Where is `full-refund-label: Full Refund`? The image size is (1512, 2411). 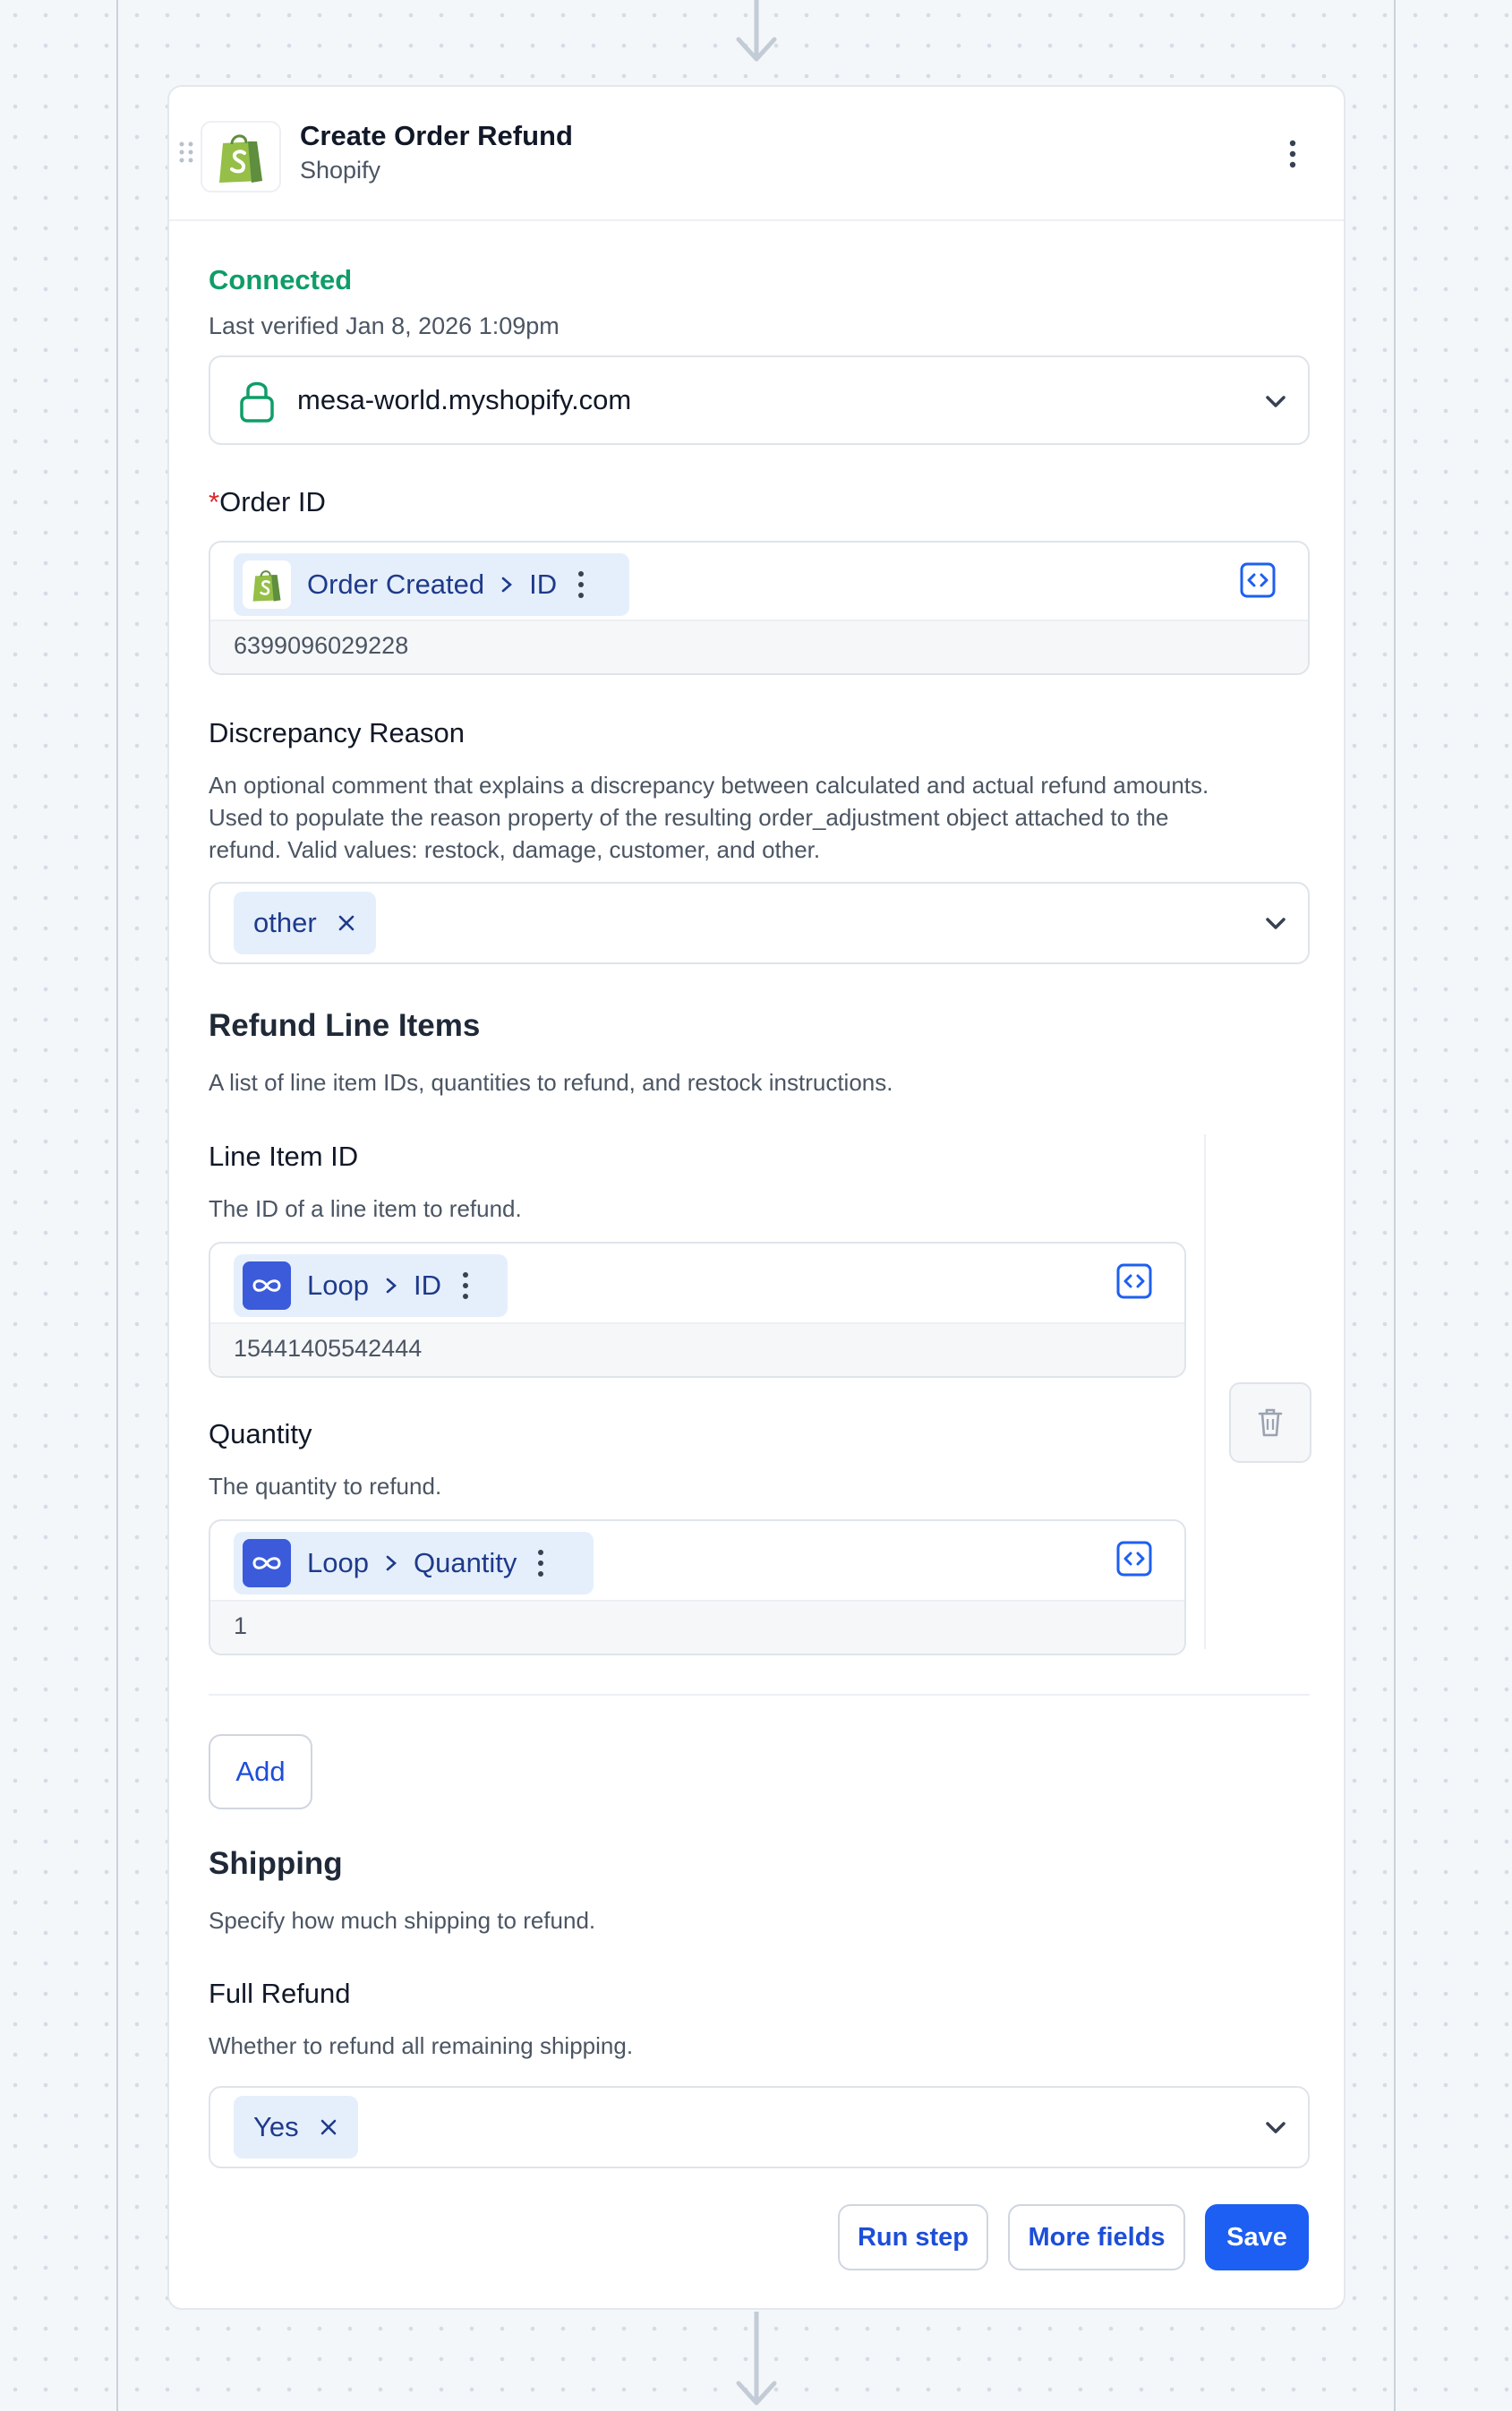 full-refund-label: Full Refund is located at coordinates (280, 1993).